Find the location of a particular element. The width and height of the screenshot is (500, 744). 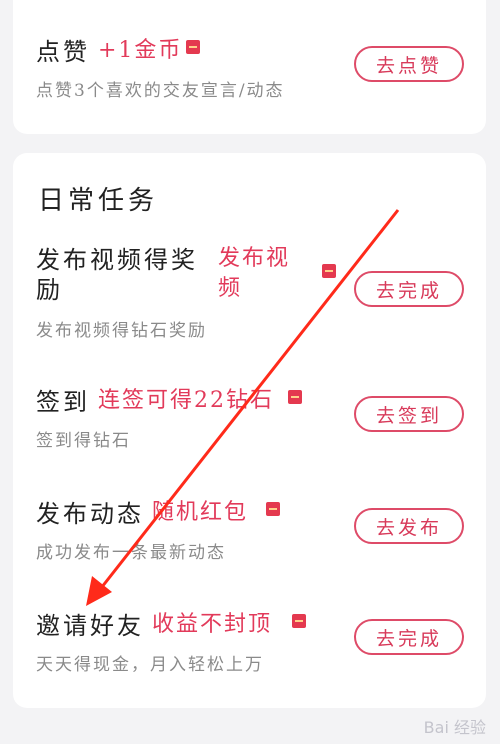

task-title-line2: 励 is located at coordinates (49, 290).